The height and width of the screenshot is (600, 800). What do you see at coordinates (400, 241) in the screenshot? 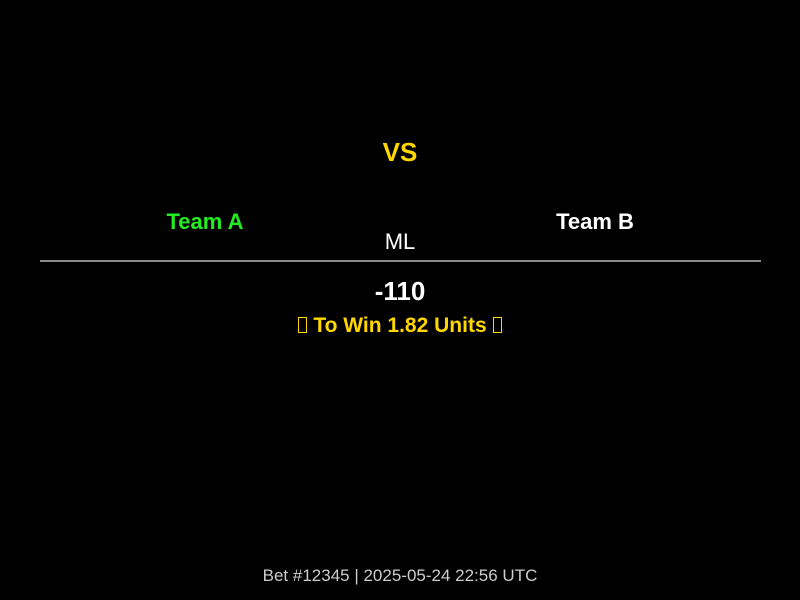
I see `market-type-label: ML` at bounding box center [400, 241].